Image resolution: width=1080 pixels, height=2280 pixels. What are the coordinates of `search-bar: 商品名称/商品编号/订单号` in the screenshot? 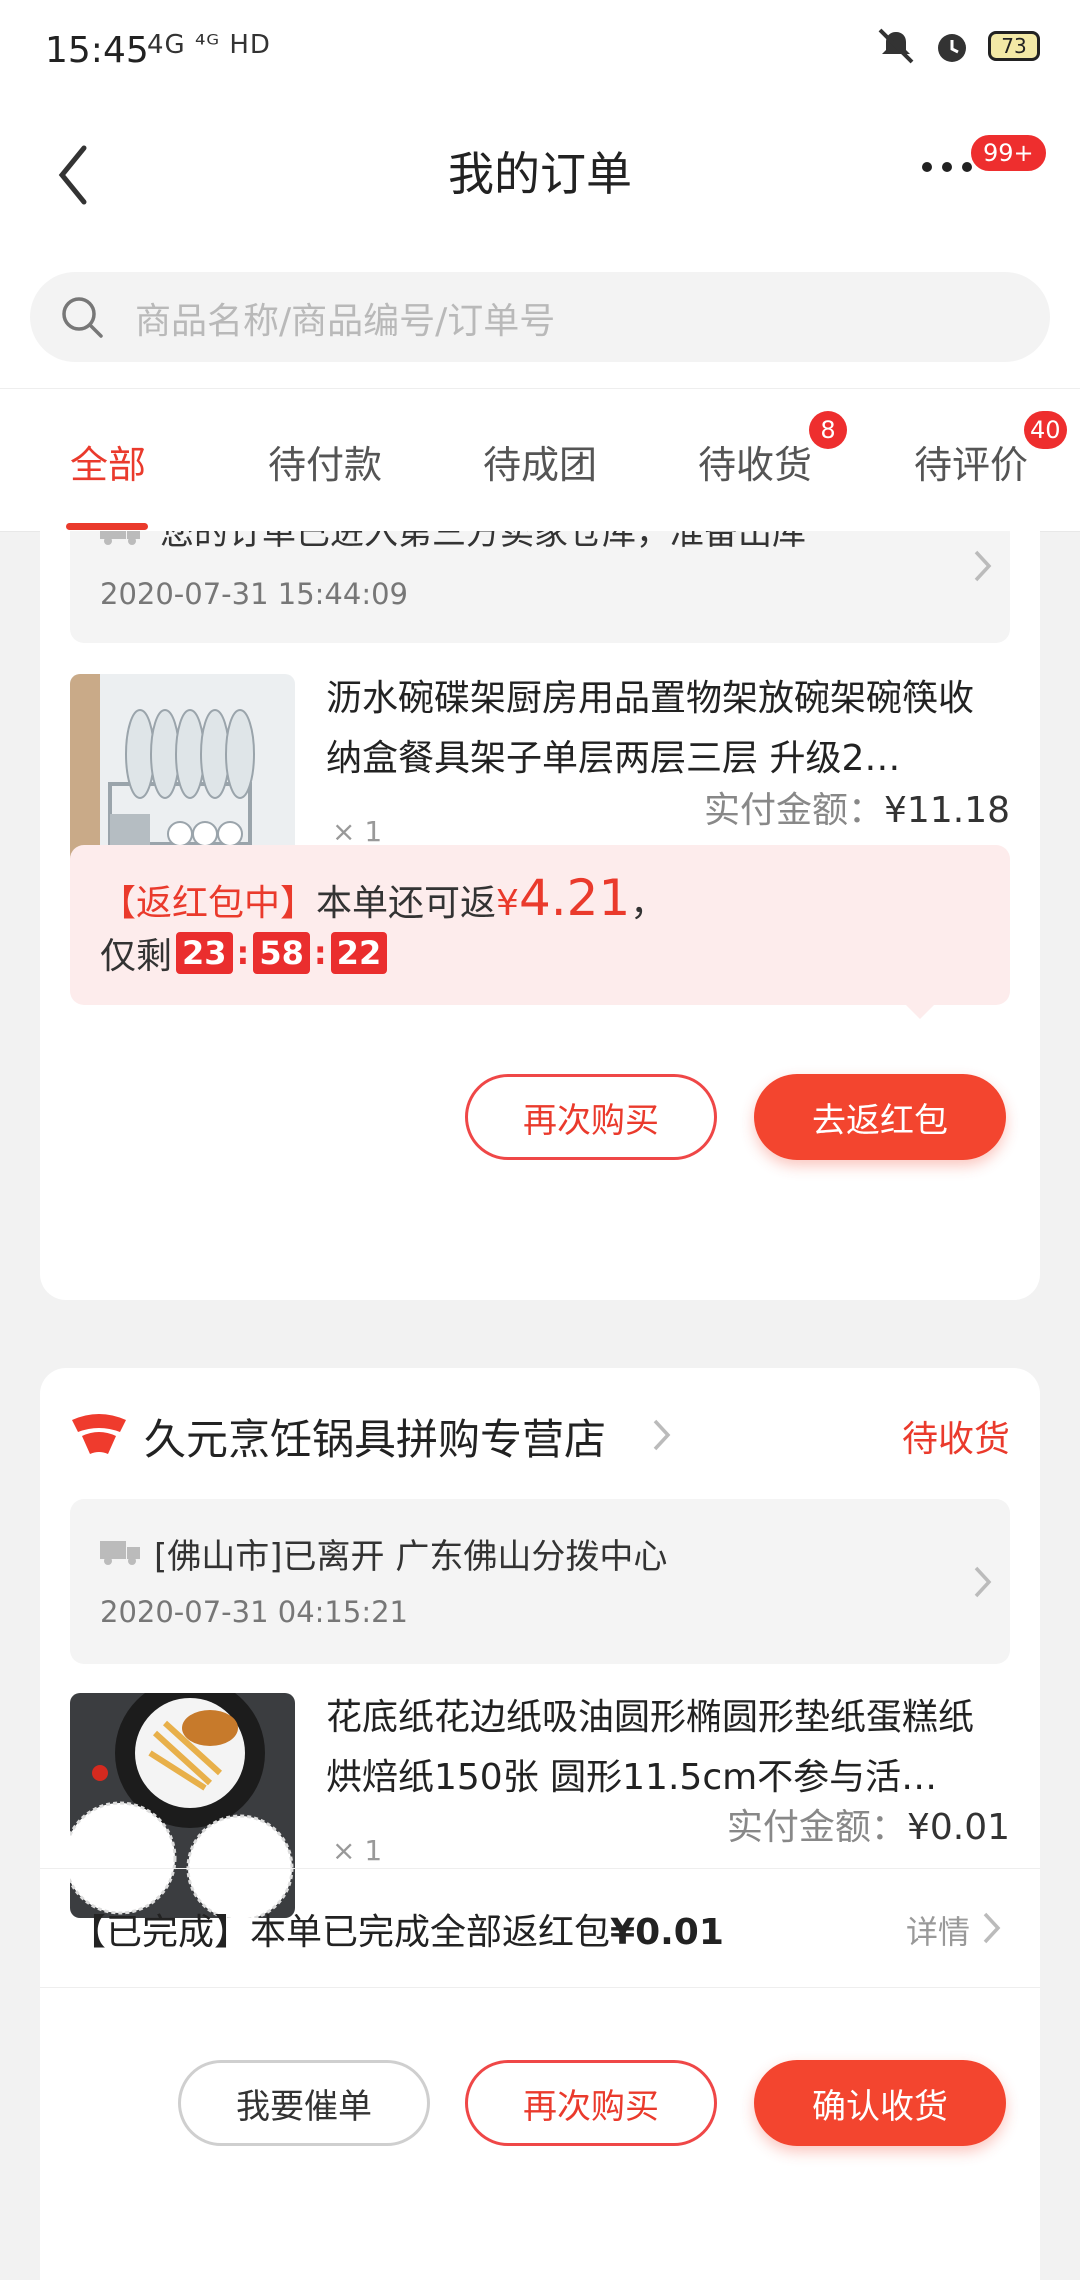 It's located at (540, 324).